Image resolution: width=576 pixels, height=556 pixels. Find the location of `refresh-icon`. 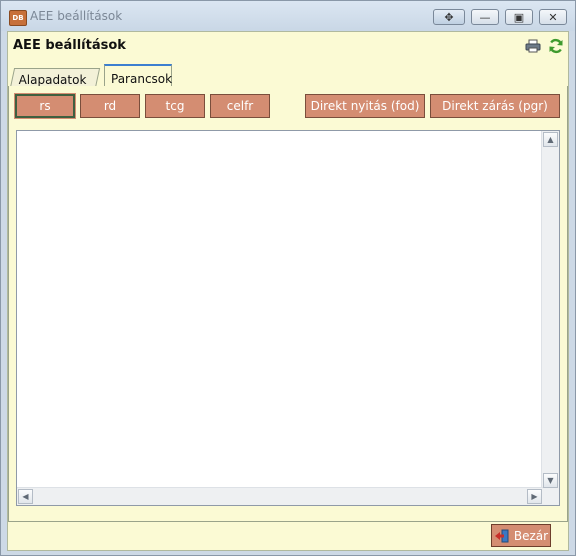

refresh-icon is located at coordinates (556, 46).